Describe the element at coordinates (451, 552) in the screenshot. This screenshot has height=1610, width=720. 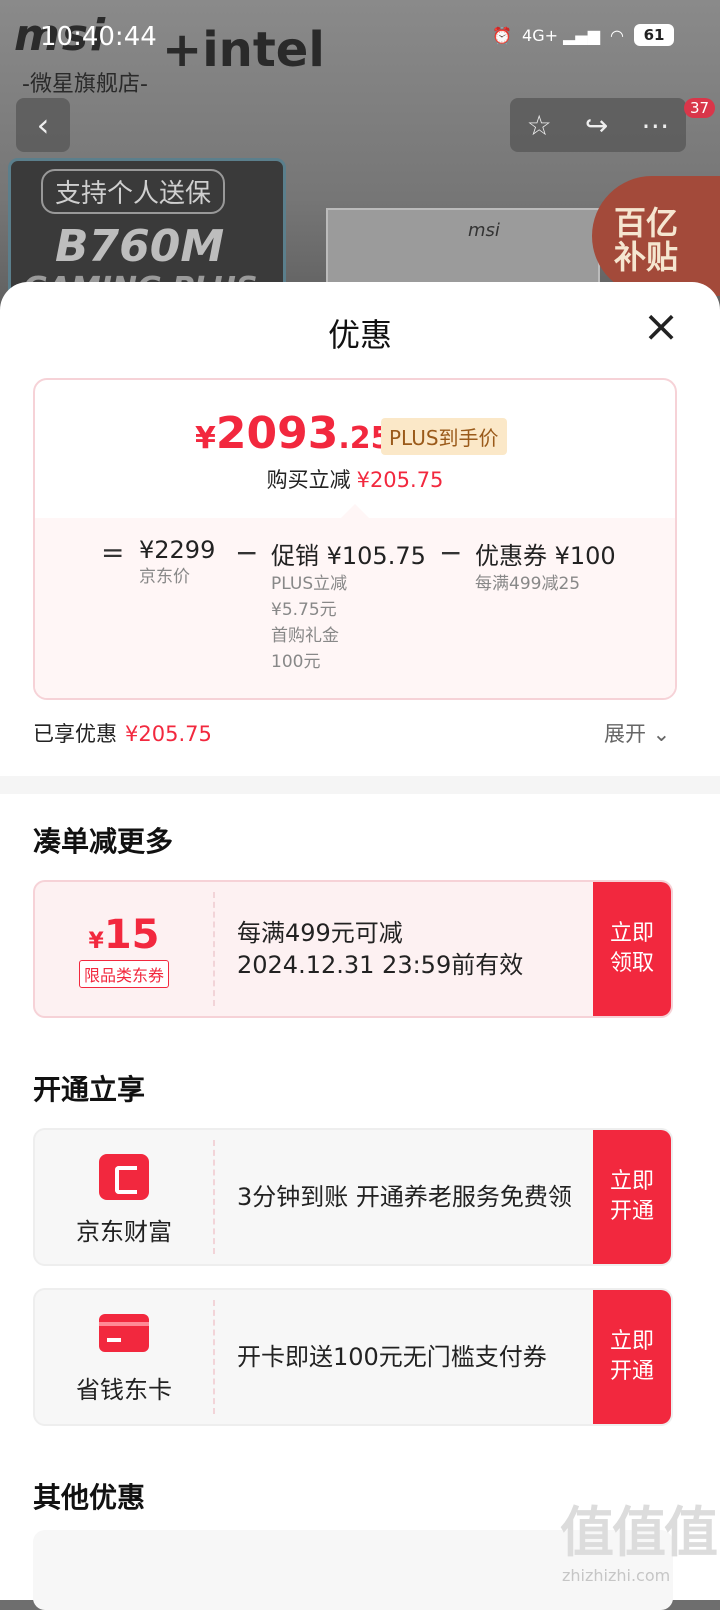
I see `minus-sign-2: −` at that location.